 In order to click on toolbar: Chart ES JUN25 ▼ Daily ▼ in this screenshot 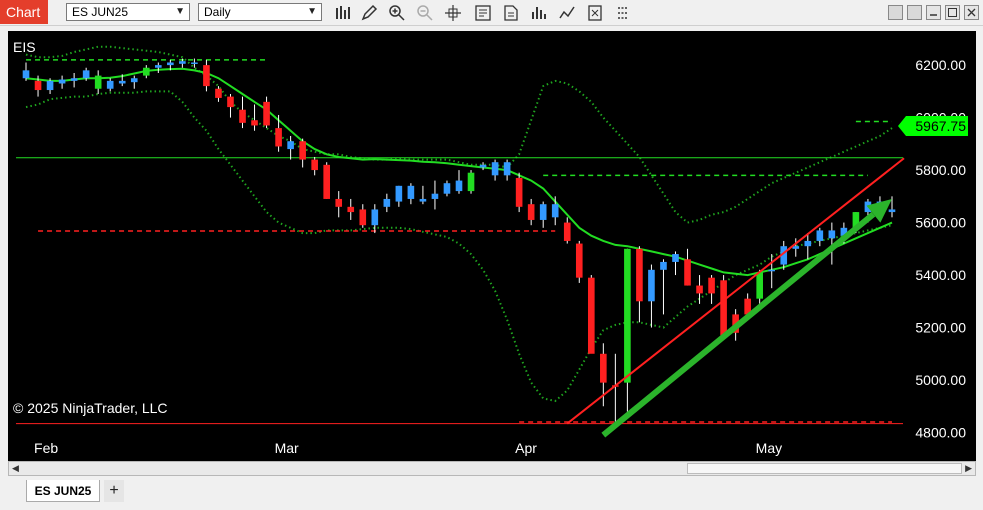, I will do `click(491, 13)`.